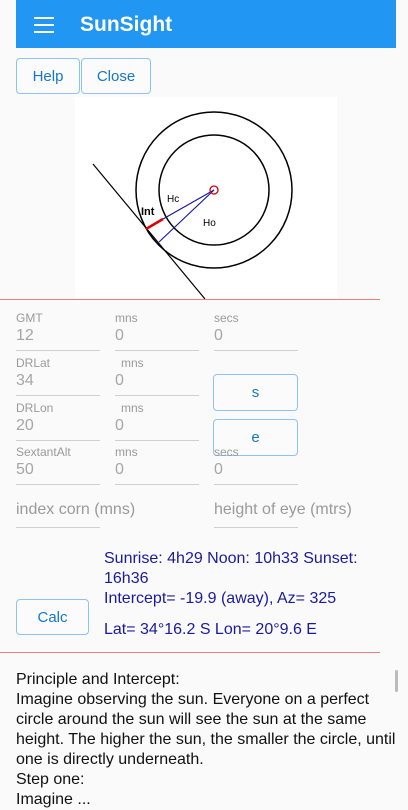  What do you see at coordinates (173, 199) in the screenshot?
I see `label-hc: Hc` at bounding box center [173, 199].